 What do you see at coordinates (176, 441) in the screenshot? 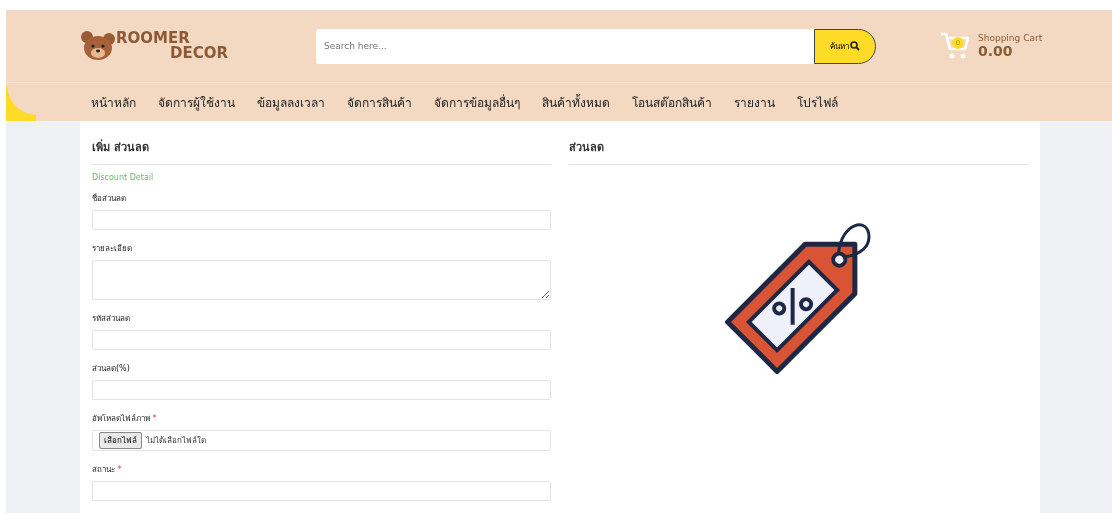
I see `file-status: ไม่ได้เลือกไฟล์ใด` at bounding box center [176, 441].